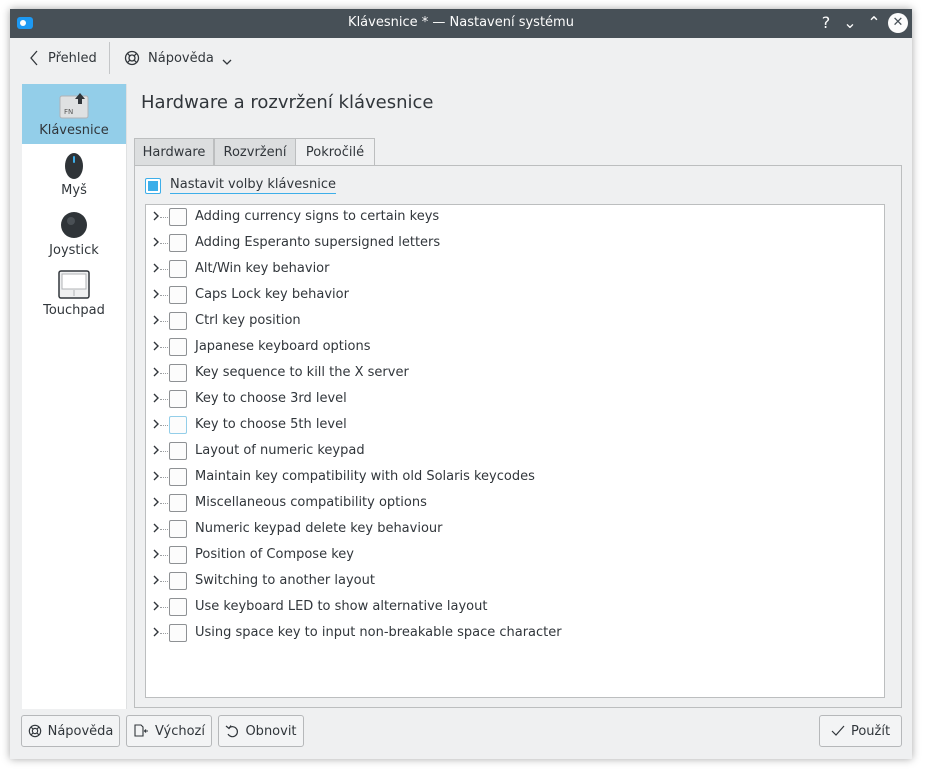  I want to click on tree-row: Adding Esperanto supersigned letters, so click(515, 244).